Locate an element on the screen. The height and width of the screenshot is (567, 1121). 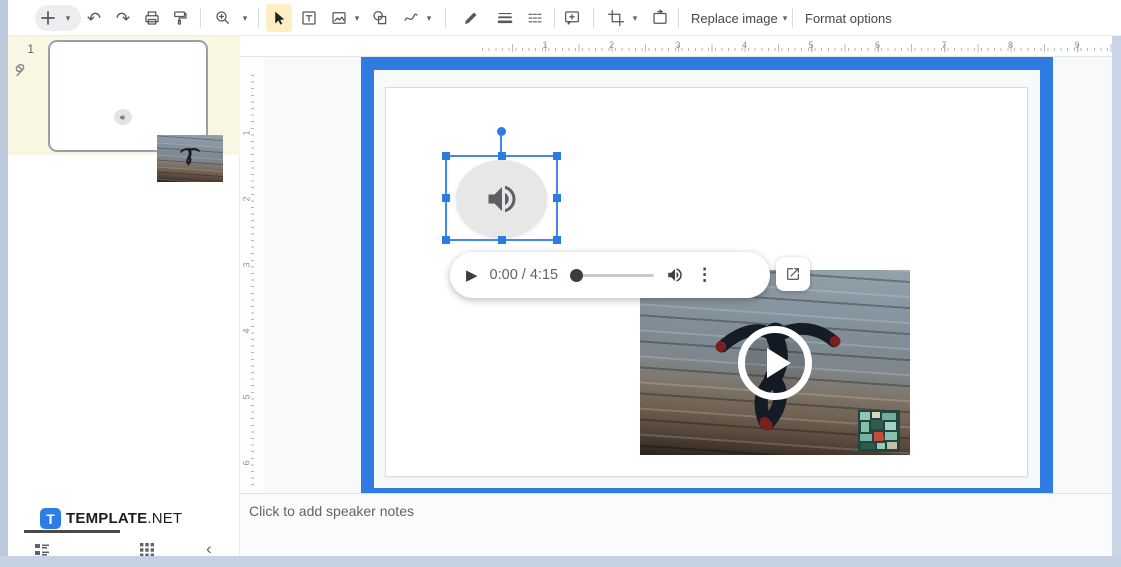
speaker-notes-panel: Click to add speaker notes is located at coordinates (676, 524).